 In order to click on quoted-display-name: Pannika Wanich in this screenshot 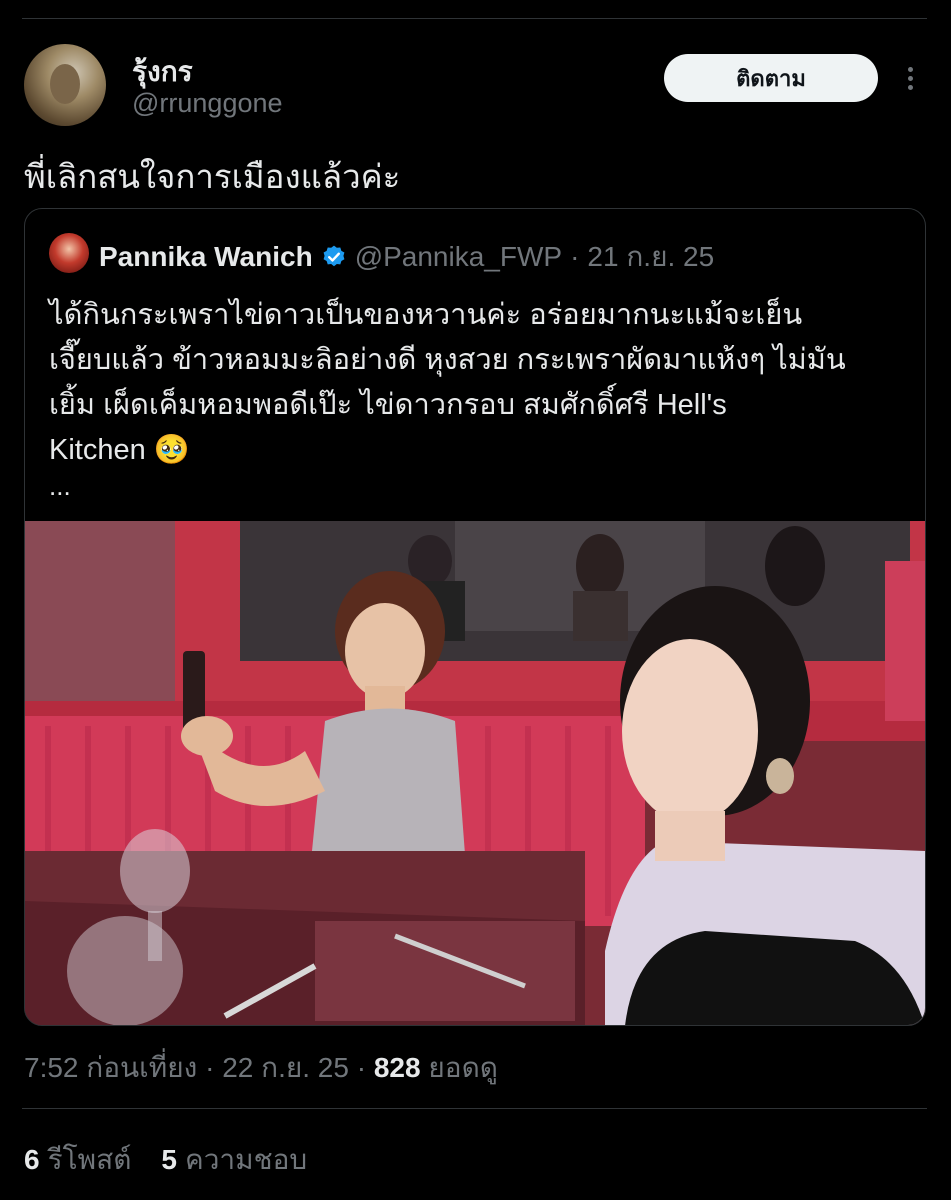, I will do `click(206, 257)`.